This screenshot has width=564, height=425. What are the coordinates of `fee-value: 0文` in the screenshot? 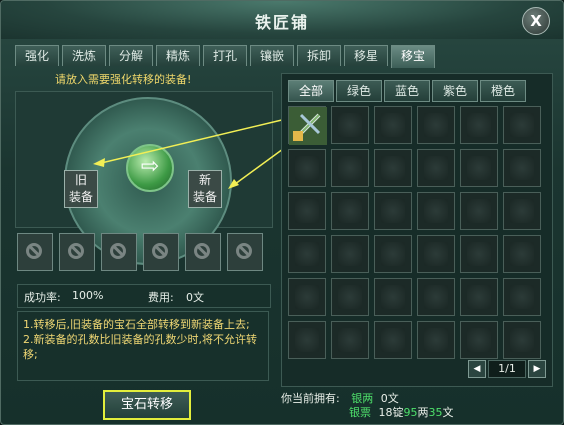 It's located at (195, 297).